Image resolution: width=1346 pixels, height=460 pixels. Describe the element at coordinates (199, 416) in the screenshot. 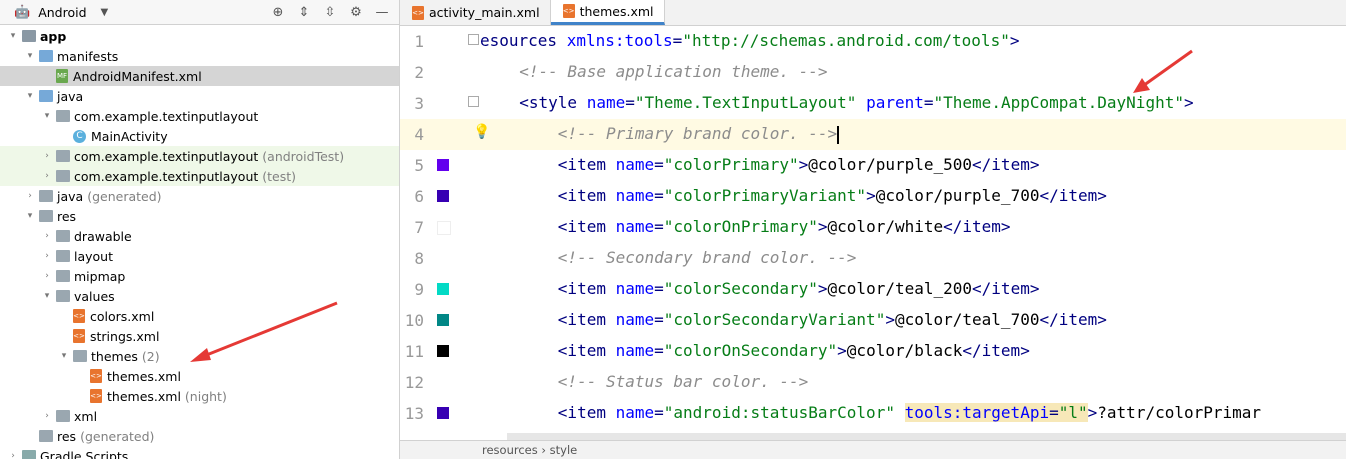

I see `tree-item: › xml` at that location.